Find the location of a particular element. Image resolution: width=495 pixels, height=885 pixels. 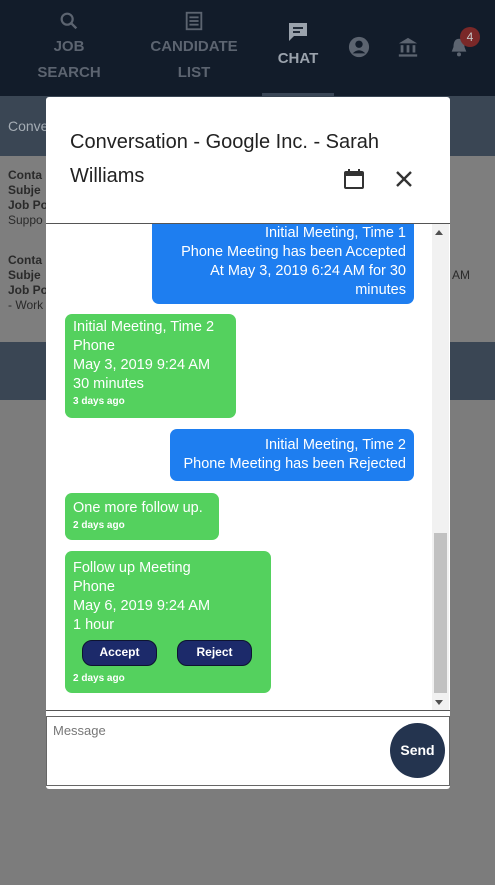

top-nav: JOB SEARCH CANDIDATE LIST CHAT 4 is located at coordinates (247, 48).